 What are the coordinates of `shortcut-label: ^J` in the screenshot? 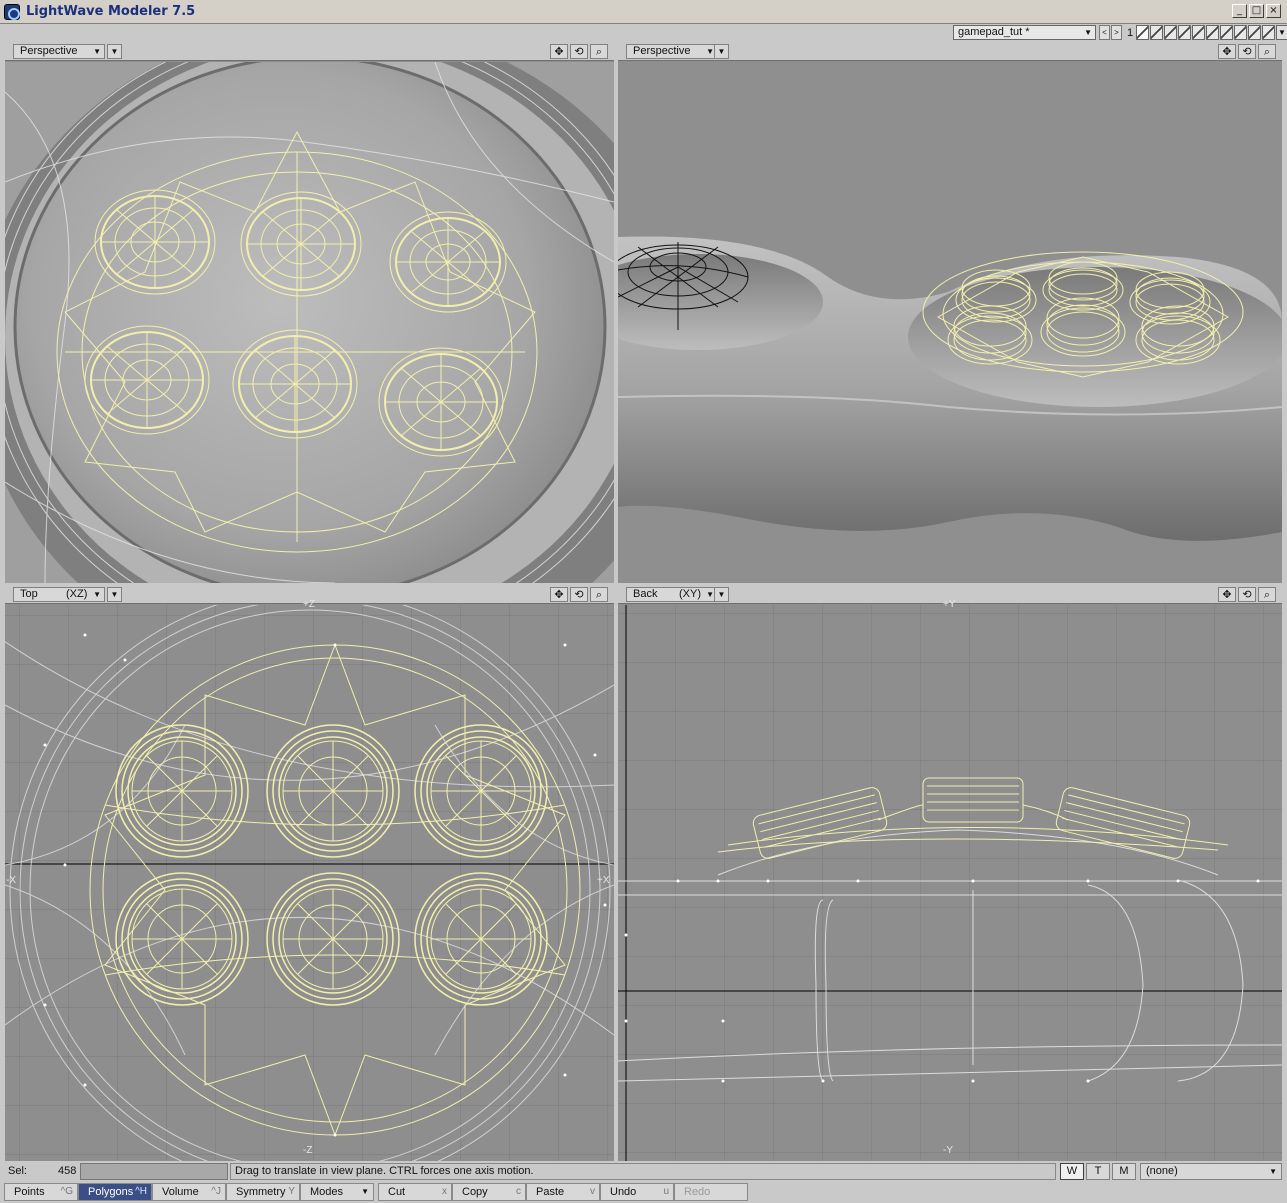 It's located at (216, 1191).